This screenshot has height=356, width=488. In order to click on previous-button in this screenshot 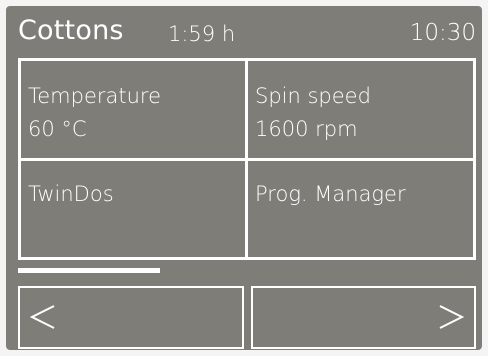, I will do `click(131, 317)`.